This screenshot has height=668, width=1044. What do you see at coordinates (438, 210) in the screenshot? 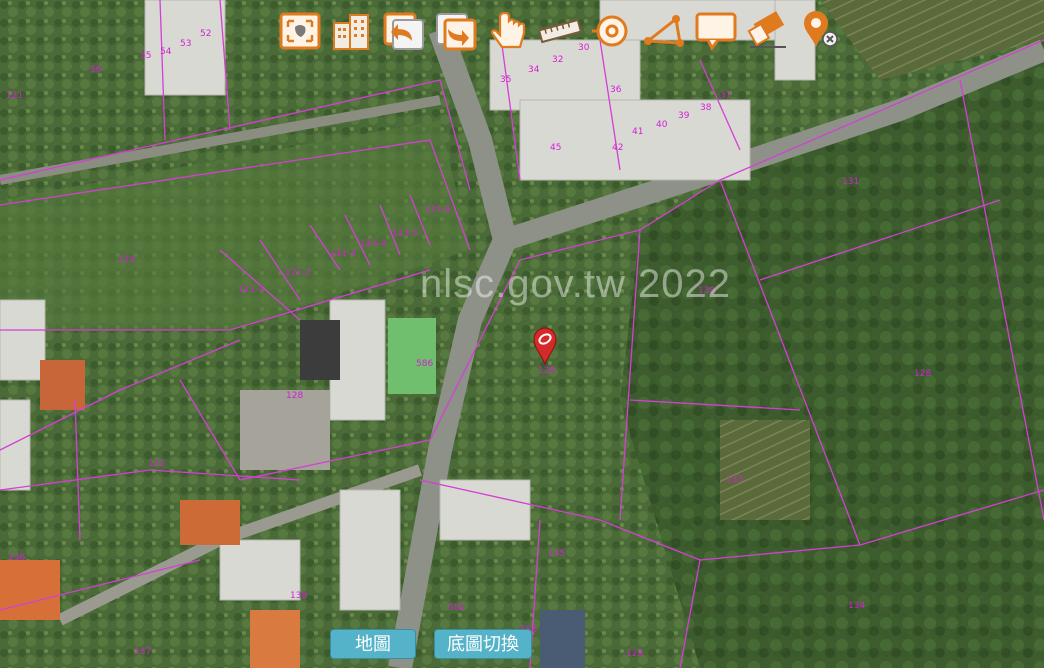
I see `parcel-label: 121-6` at bounding box center [438, 210].